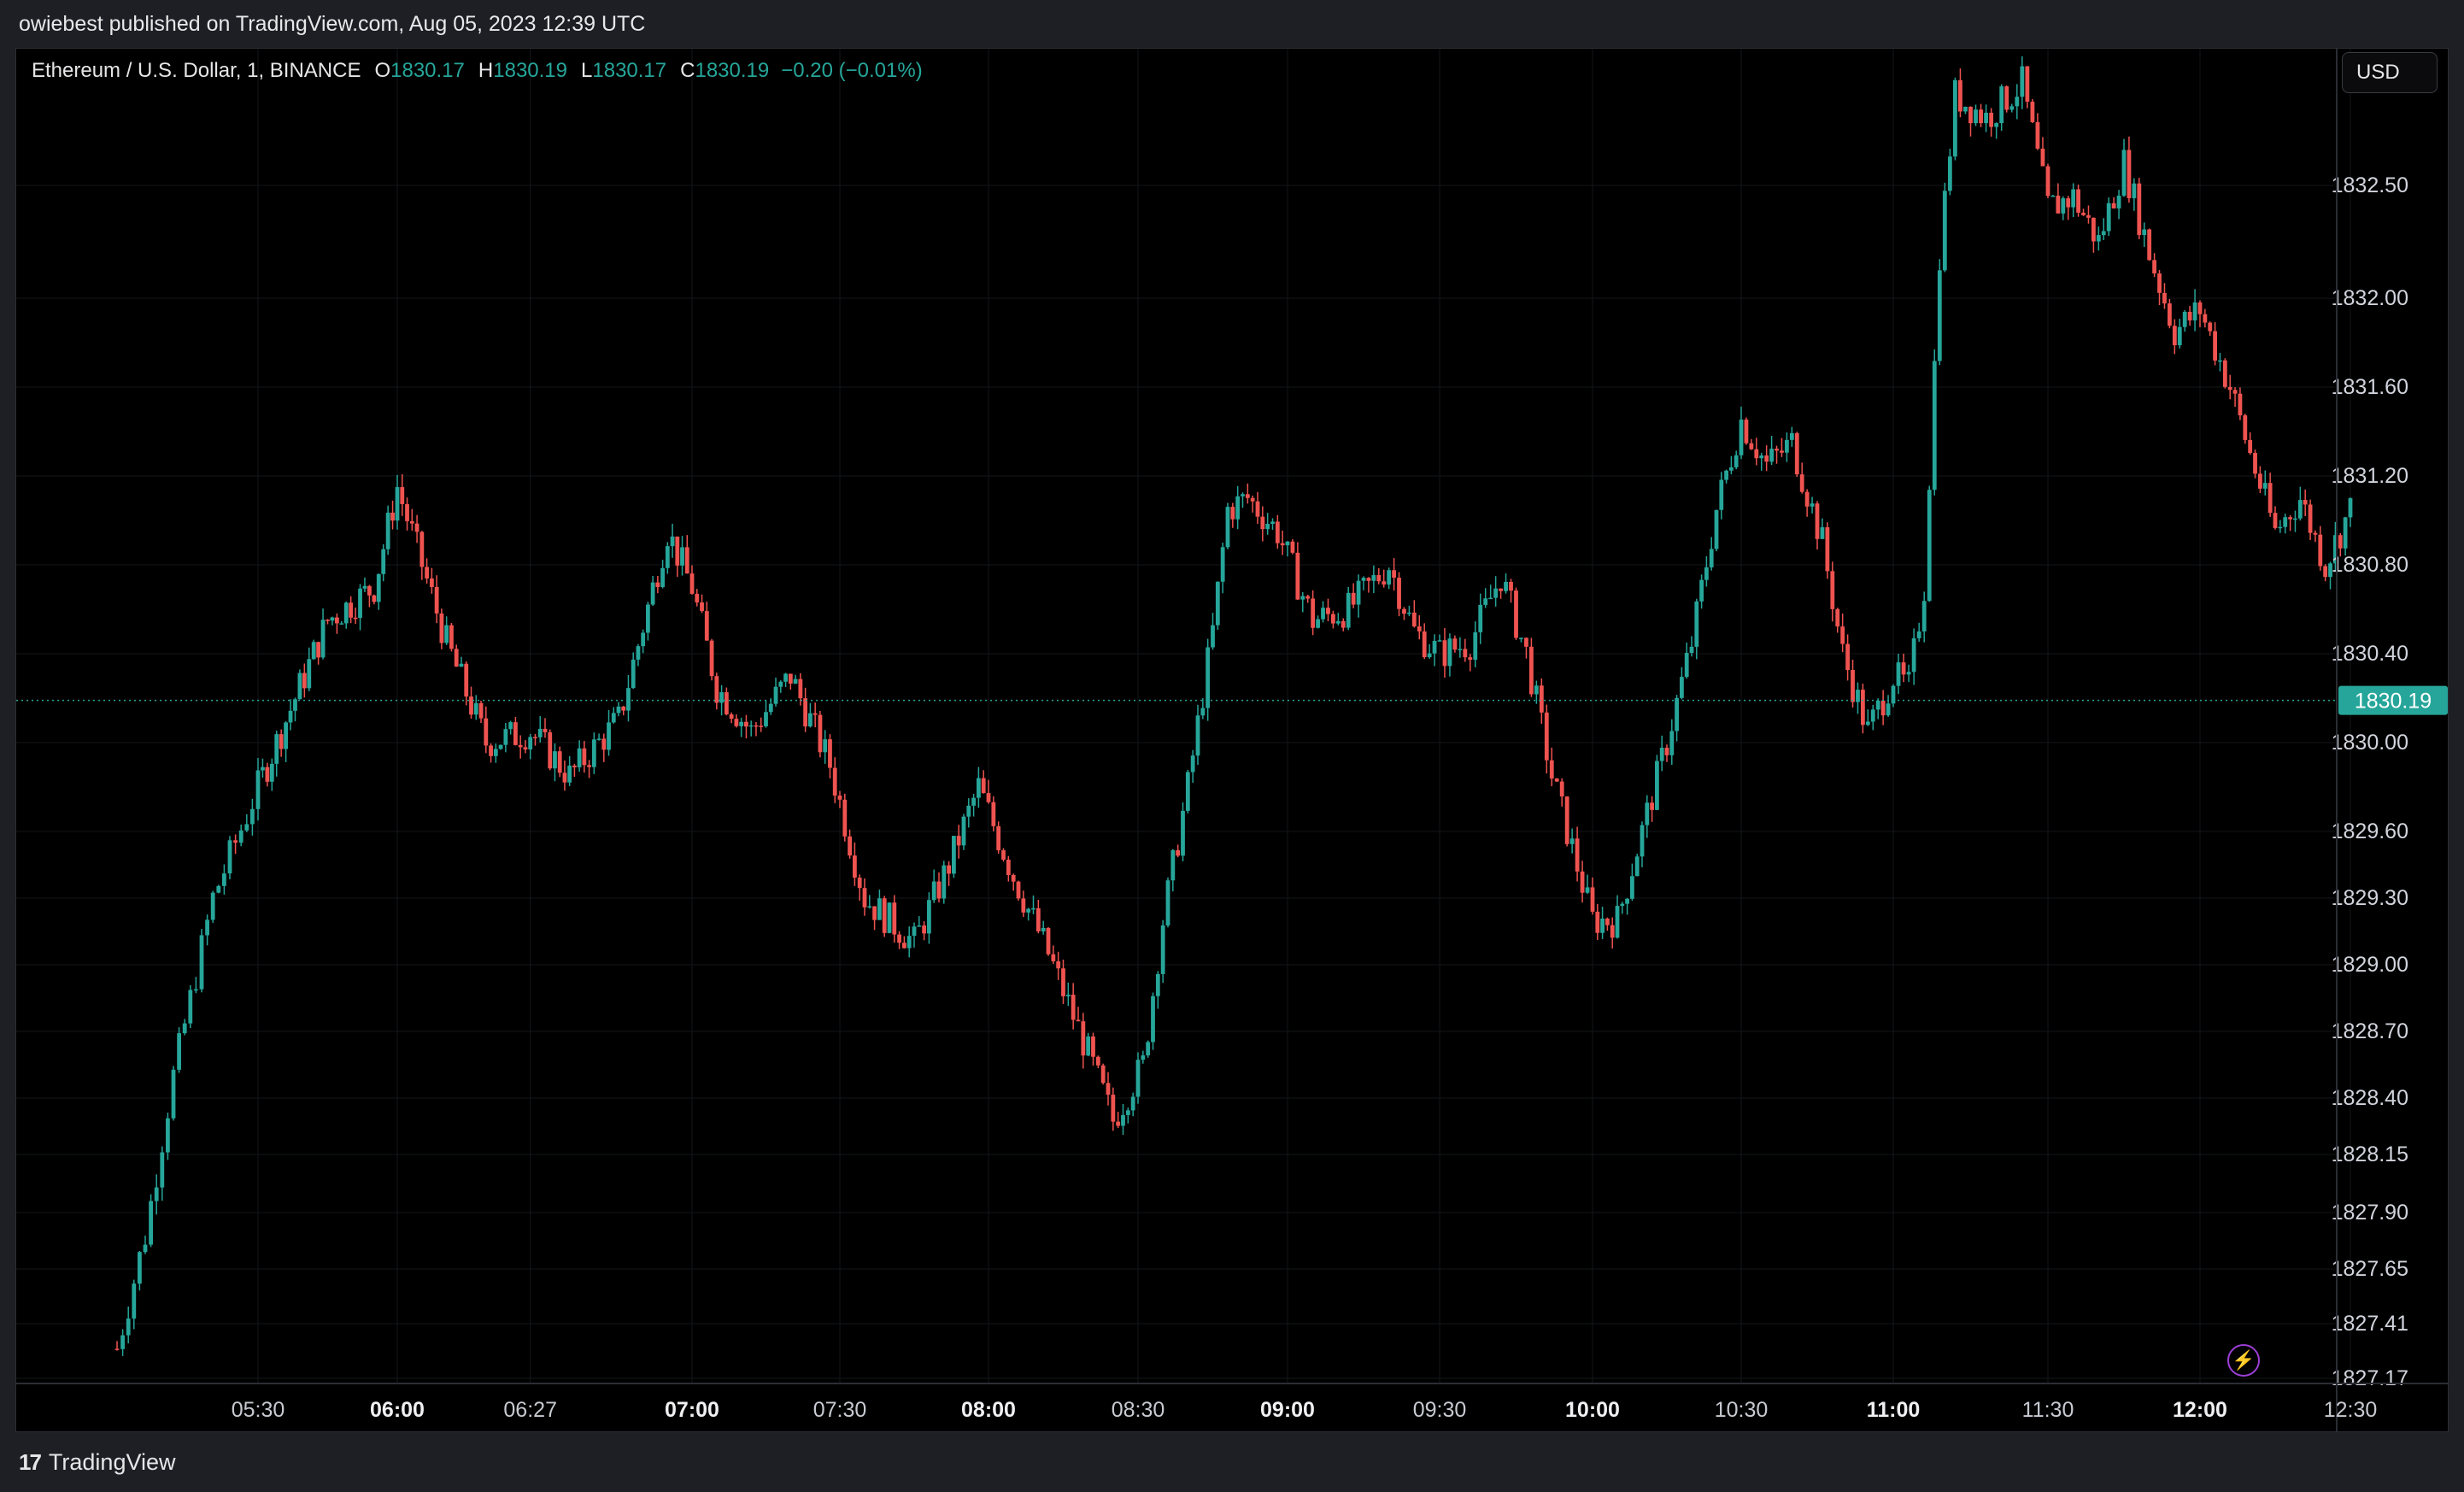 The image size is (2464, 1492). What do you see at coordinates (2370, 654) in the screenshot?
I see `y-tick-label: 1830.40` at bounding box center [2370, 654].